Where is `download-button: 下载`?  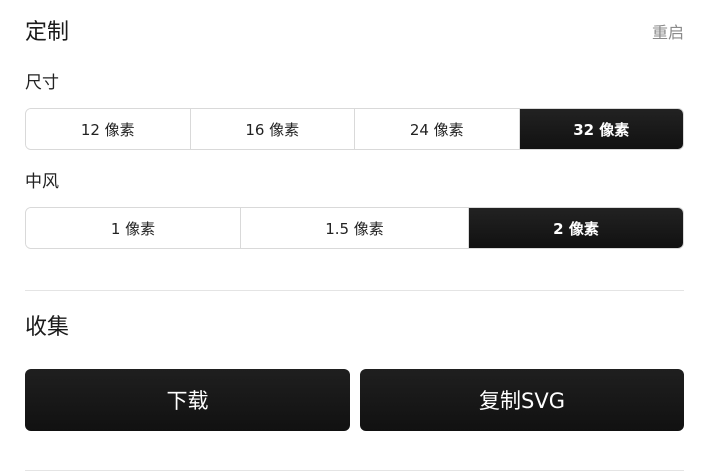
download-button: 下载 is located at coordinates (187, 400).